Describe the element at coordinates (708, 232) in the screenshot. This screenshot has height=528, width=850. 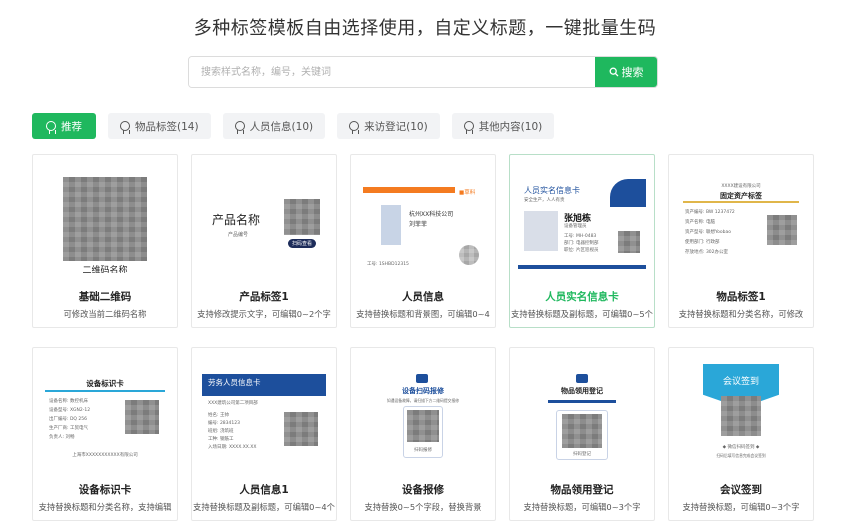
I see `info-line: 资产型号: 联想Yoobao` at that location.